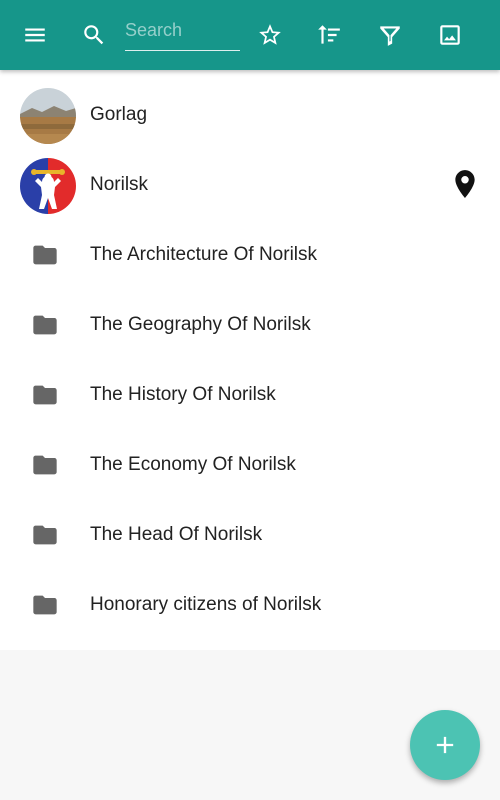 This screenshot has height=800, width=500. Describe the element at coordinates (183, 394) in the screenshot. I see `list-item-label: The History Of Norilsk` at that location.